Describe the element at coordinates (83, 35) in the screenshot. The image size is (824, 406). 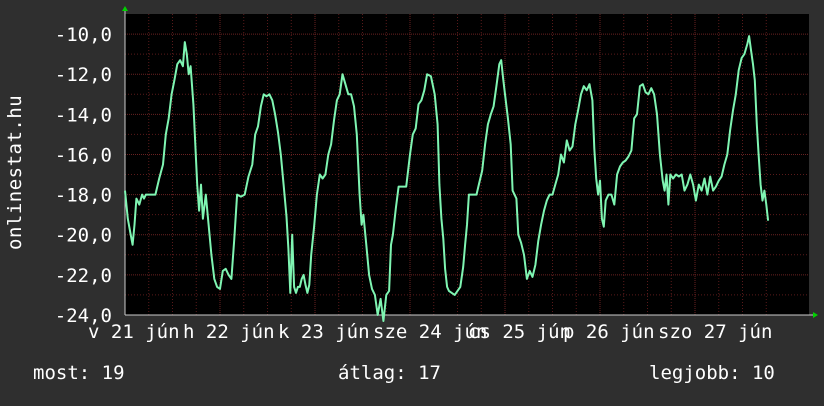
I see `y-tick-label: -10,0` at that location.